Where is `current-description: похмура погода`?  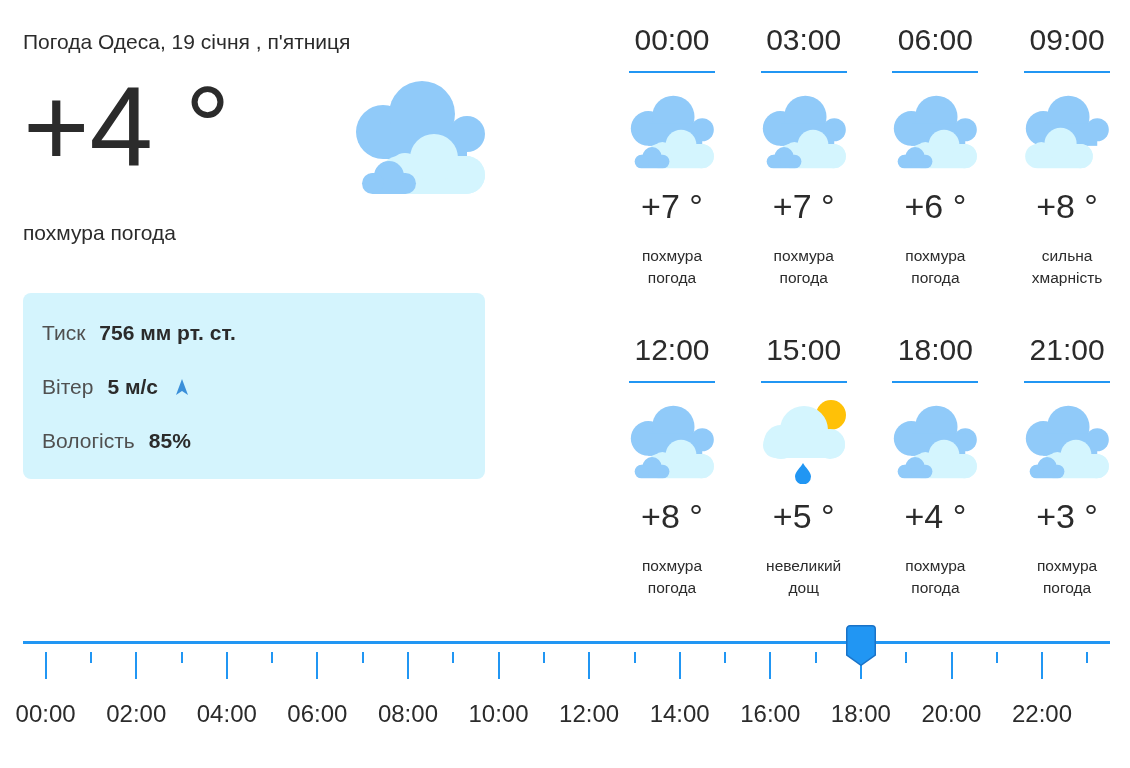 current-description: похмура погода is located at coordinates (100, 233).